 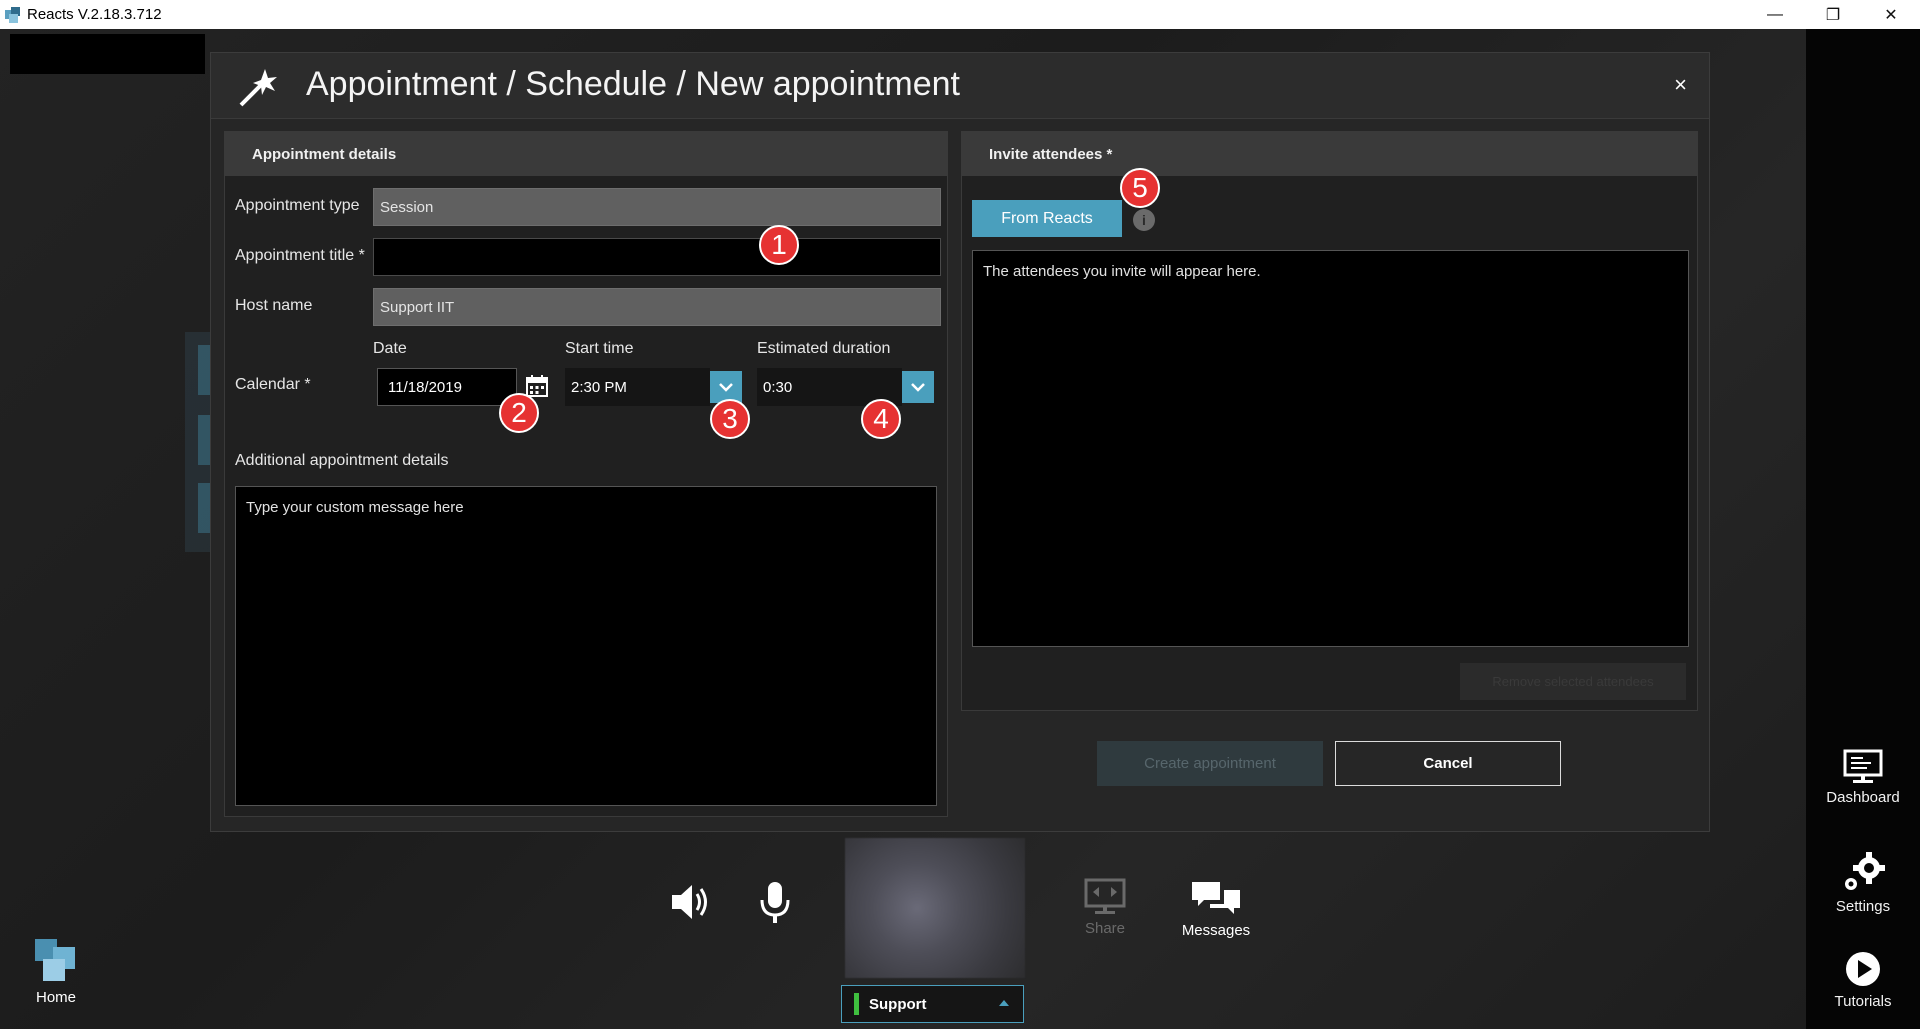 I want to click on share-label: Share, so click(x=1105, y=928).